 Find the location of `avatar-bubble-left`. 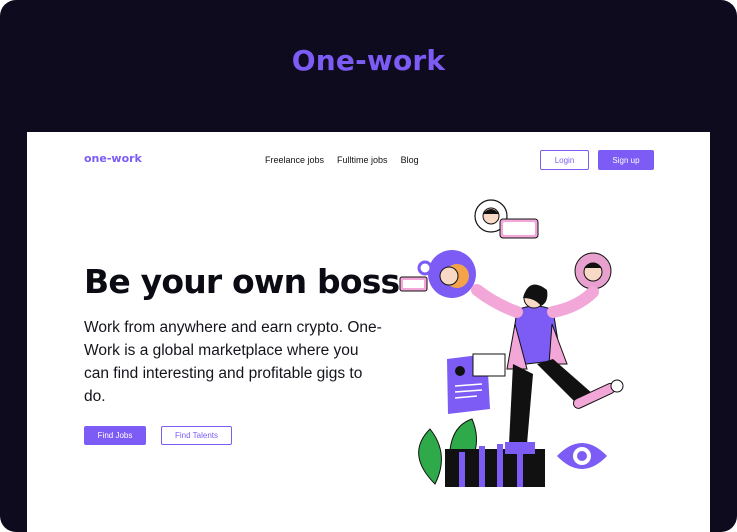

avatar-bubble-left is located at coordinates (437, 274).